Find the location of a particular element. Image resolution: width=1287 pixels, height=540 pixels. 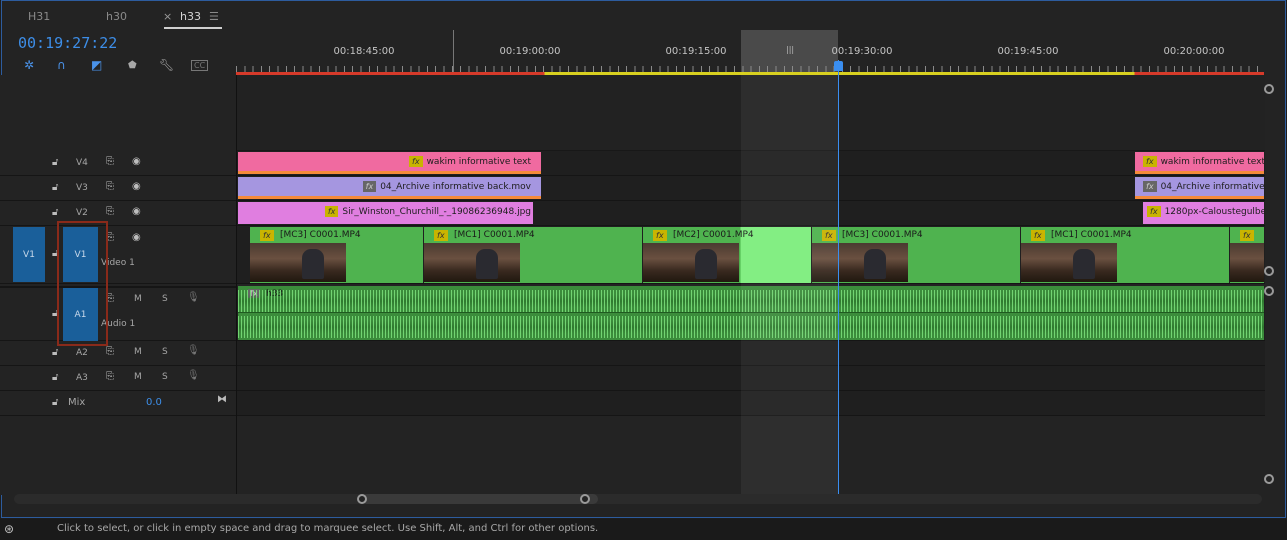

clip-v4-wakim-text-2: fx wakim informative text is located at coordinates (1199, 163).